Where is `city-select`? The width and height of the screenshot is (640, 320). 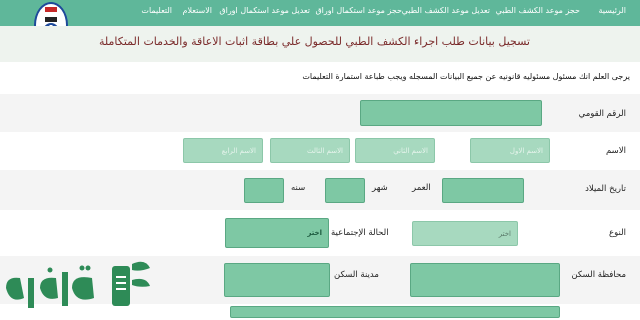
city-select is located at coordinates (277, 280).